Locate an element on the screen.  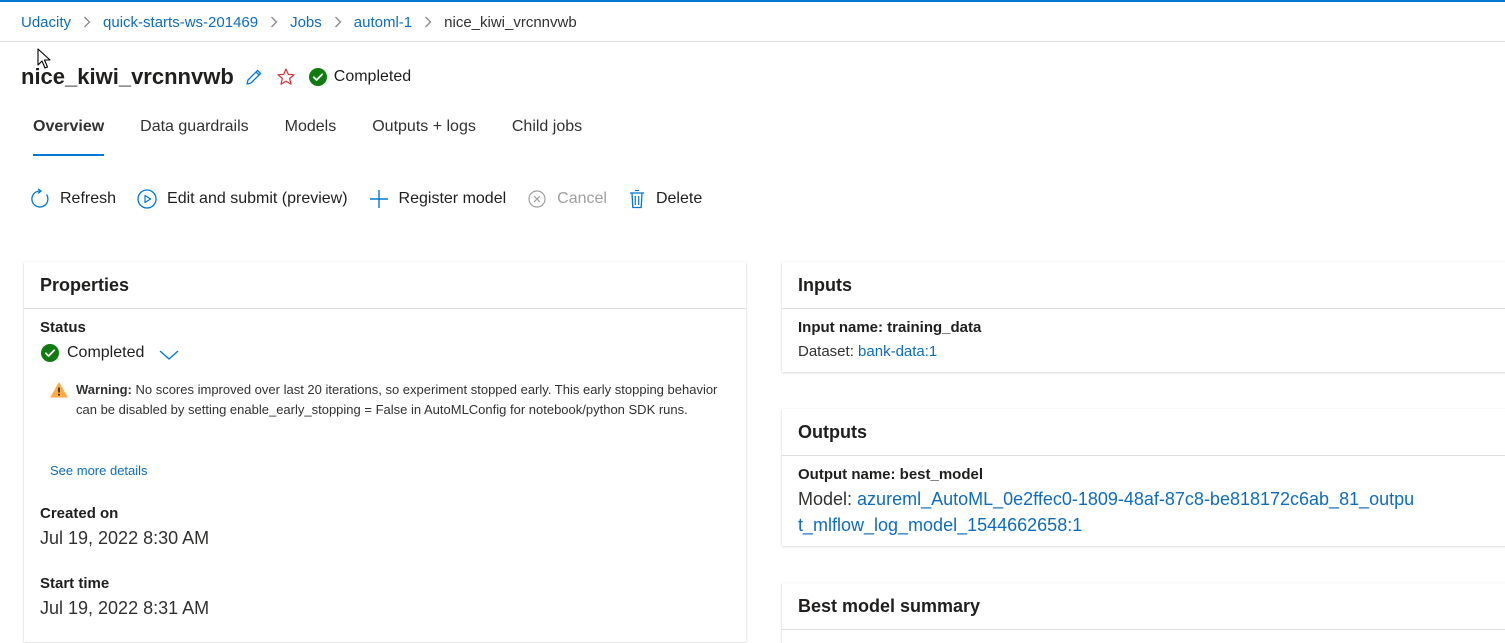
chevron-down-icon is located at coordinates (169, 355).